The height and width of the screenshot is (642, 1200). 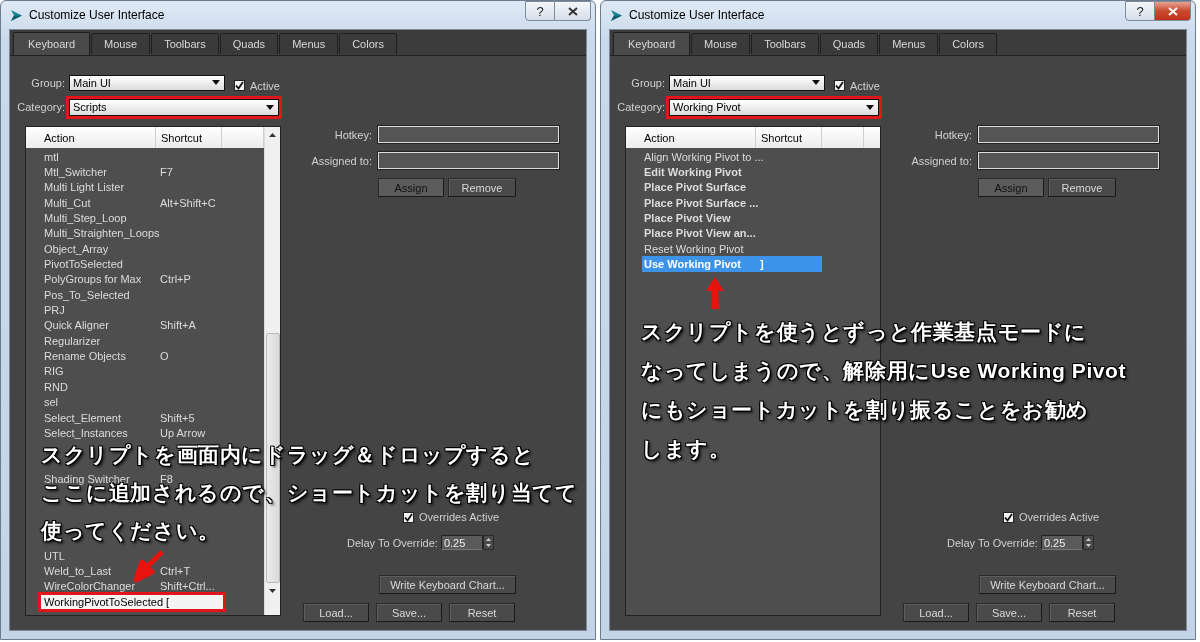 What do you see at coordinates (132, 433) in the screenshot?
I see `list-row: Select_Instances Up Arrow` at bounding box center [132, 433].